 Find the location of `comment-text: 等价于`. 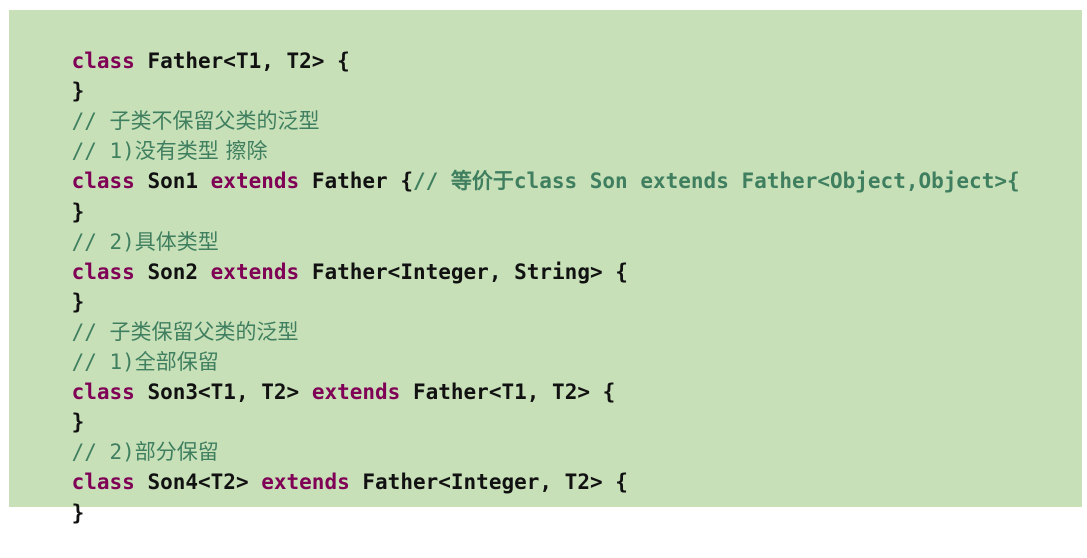

comment-text: 等价于 is located at coordinates (482, 181).